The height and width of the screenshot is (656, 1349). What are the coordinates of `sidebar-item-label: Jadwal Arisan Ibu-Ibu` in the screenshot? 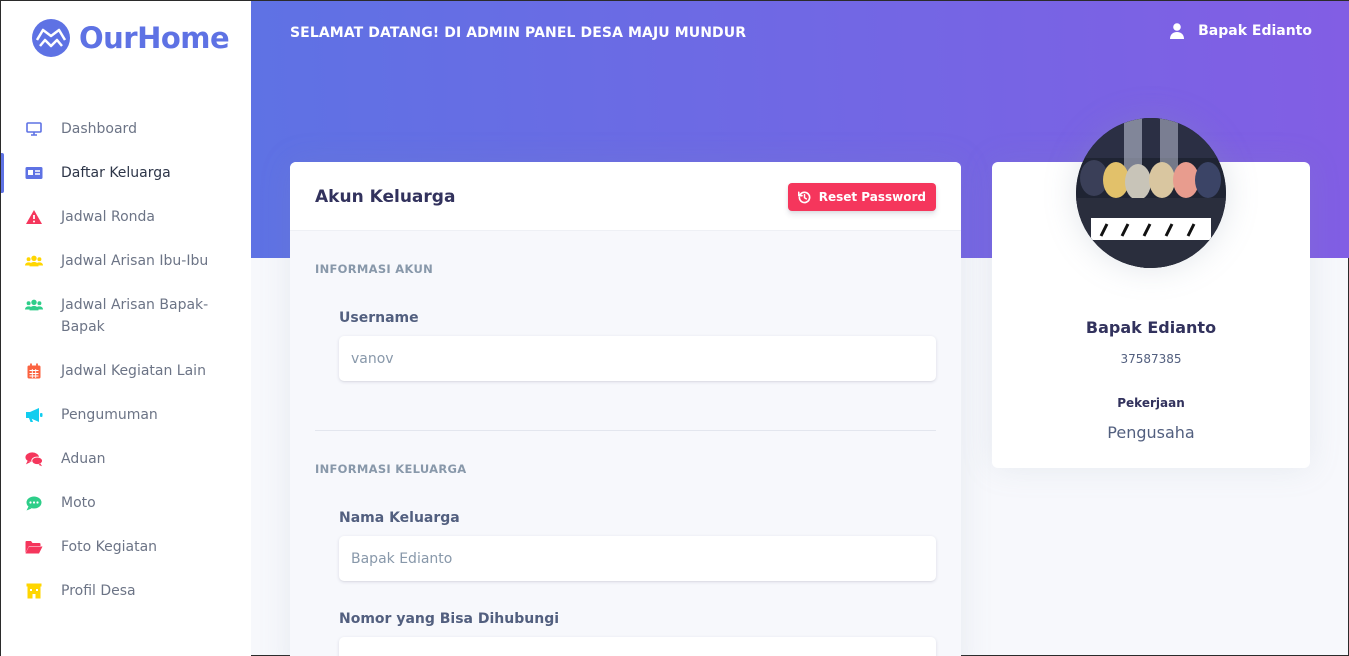 It's located at (135, 261).